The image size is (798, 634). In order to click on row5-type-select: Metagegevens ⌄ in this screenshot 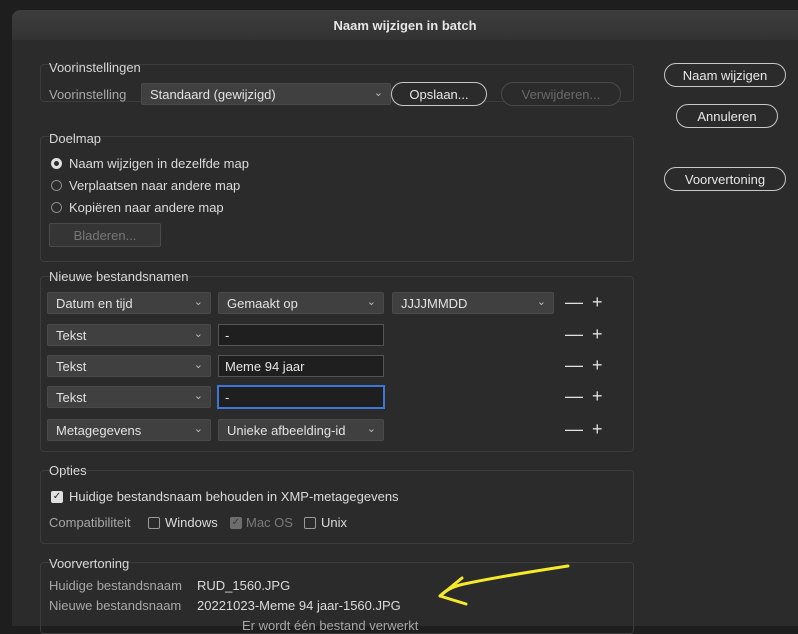, I will do `click(129, 430)`.